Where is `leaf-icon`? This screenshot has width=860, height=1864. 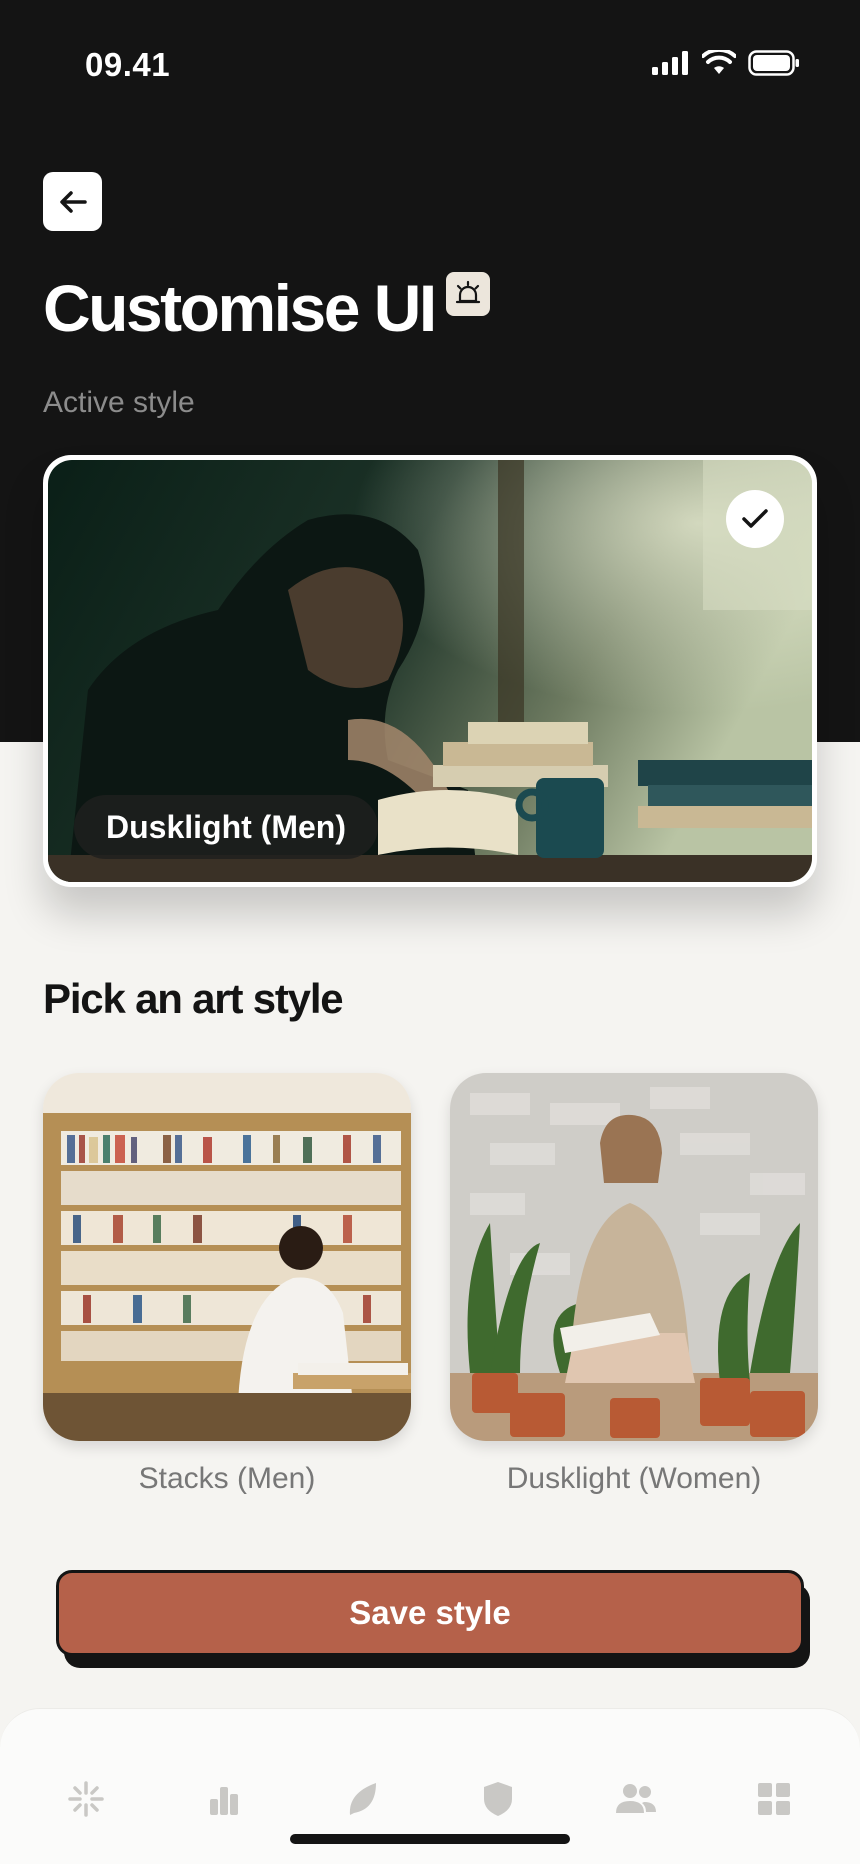
leaf-icon is located at coordinates (362, 1799).